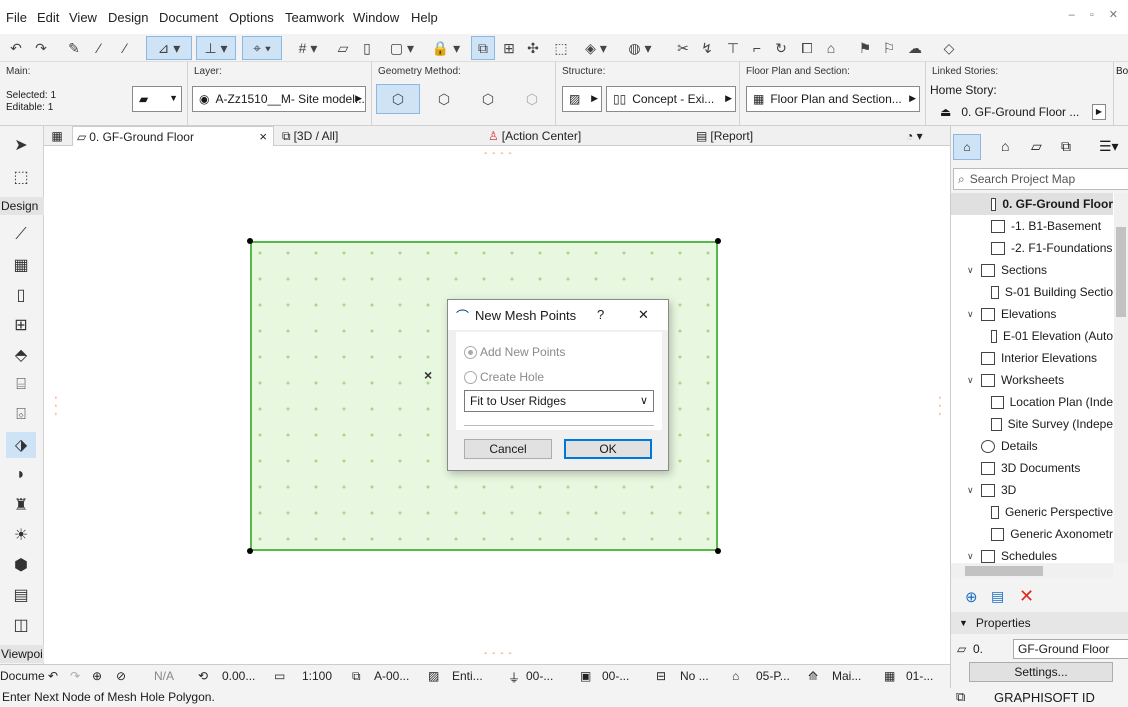 The width and height of the screenshot is (1128, 707). Describe the element at coordinates (596, 48) in the screenshot. I see `3d-cut-icon: ◈ ▾` at that location.